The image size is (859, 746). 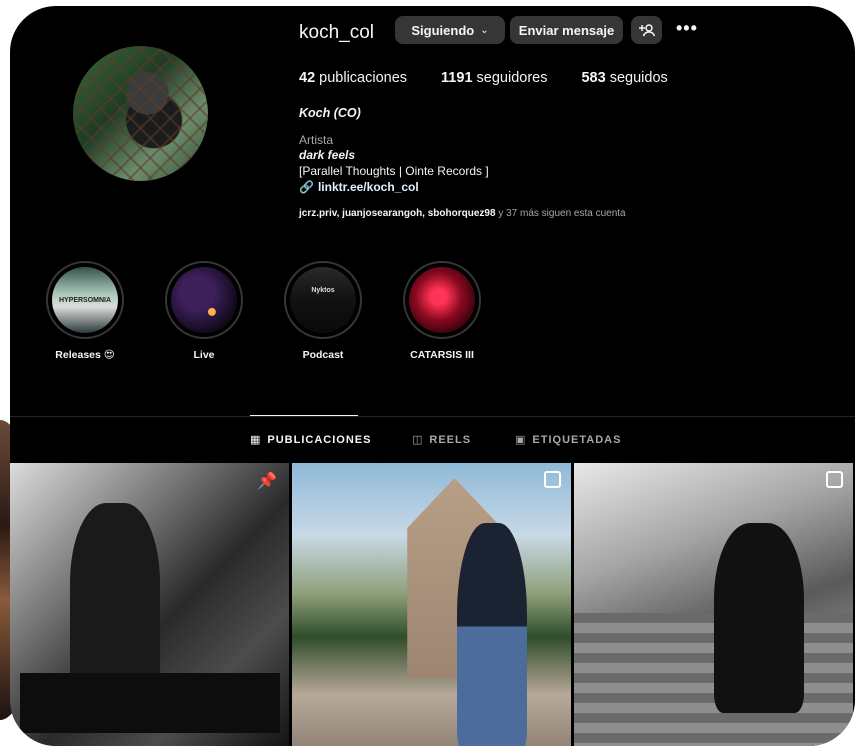 What do you see at coordinates (484, 30) in the screenshot?
I see `chevron-down-icon: ⌄` at bounding box center [484, 30].